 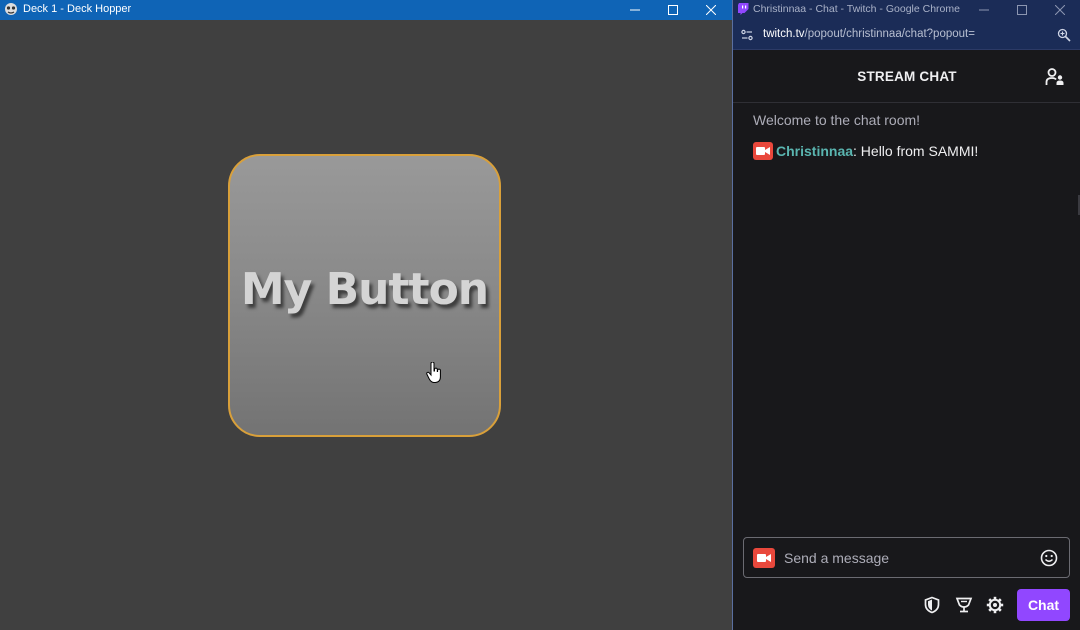 What do you see at coordinates (1055, 77) in the screenshot?
I see `community-icon` at bounding box center [1055, 77].